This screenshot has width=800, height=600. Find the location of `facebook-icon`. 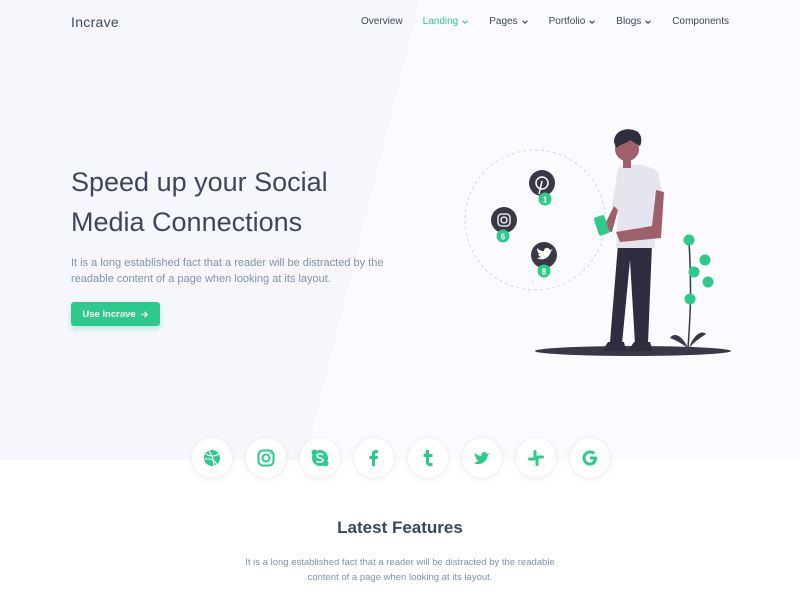

facebook-icon is located at coordinates (373, 458).